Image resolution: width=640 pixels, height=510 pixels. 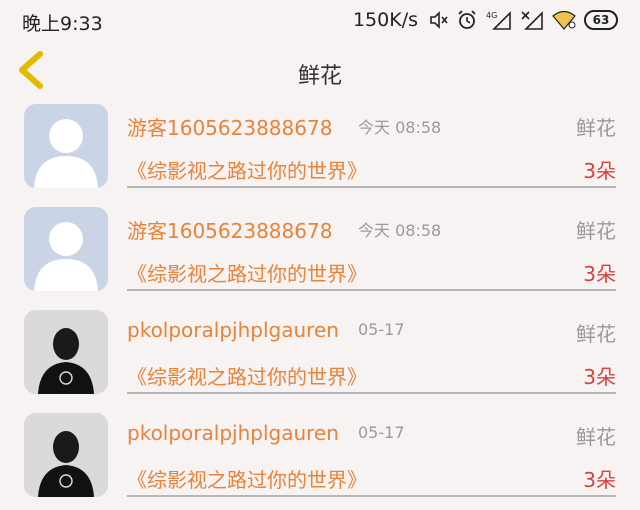 I want to click on status-time: 晚上9:33, so click(x=62, y=24).